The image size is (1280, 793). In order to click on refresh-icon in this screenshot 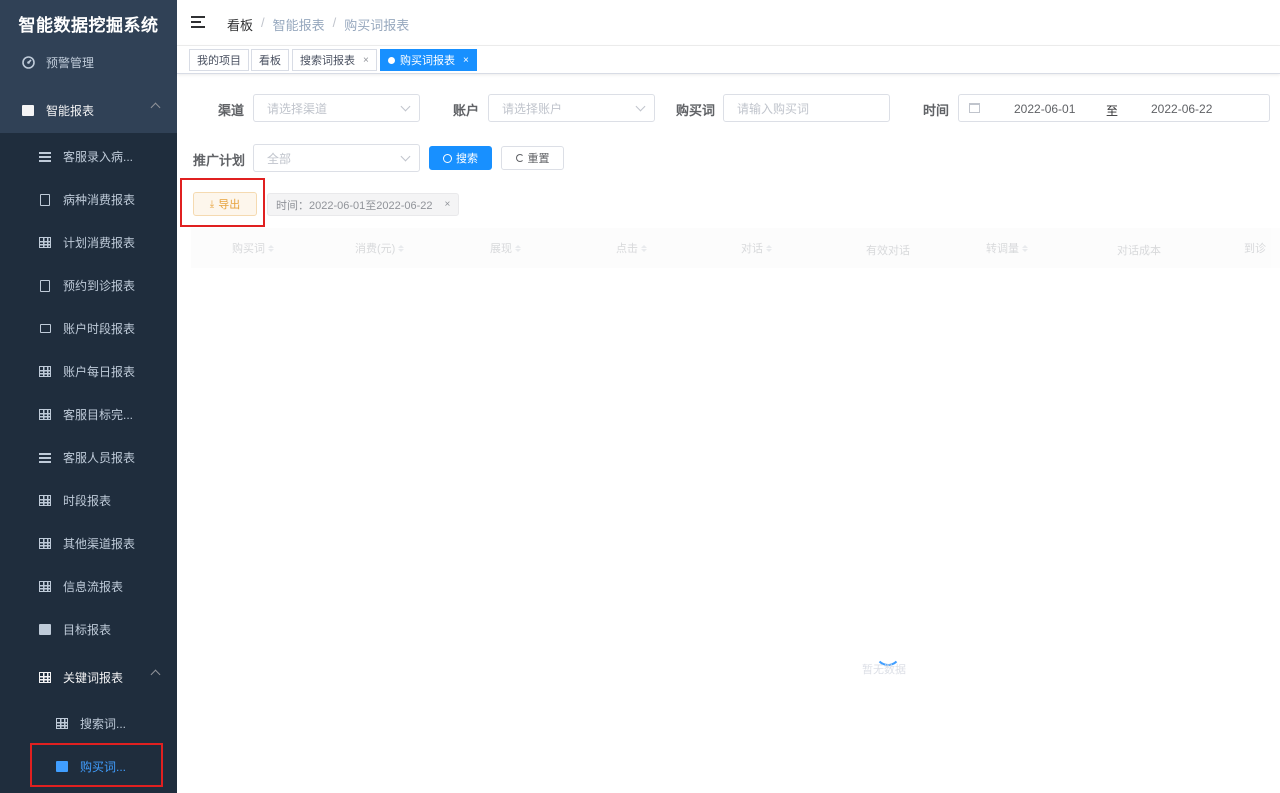, I will do `click(519, 158)`.